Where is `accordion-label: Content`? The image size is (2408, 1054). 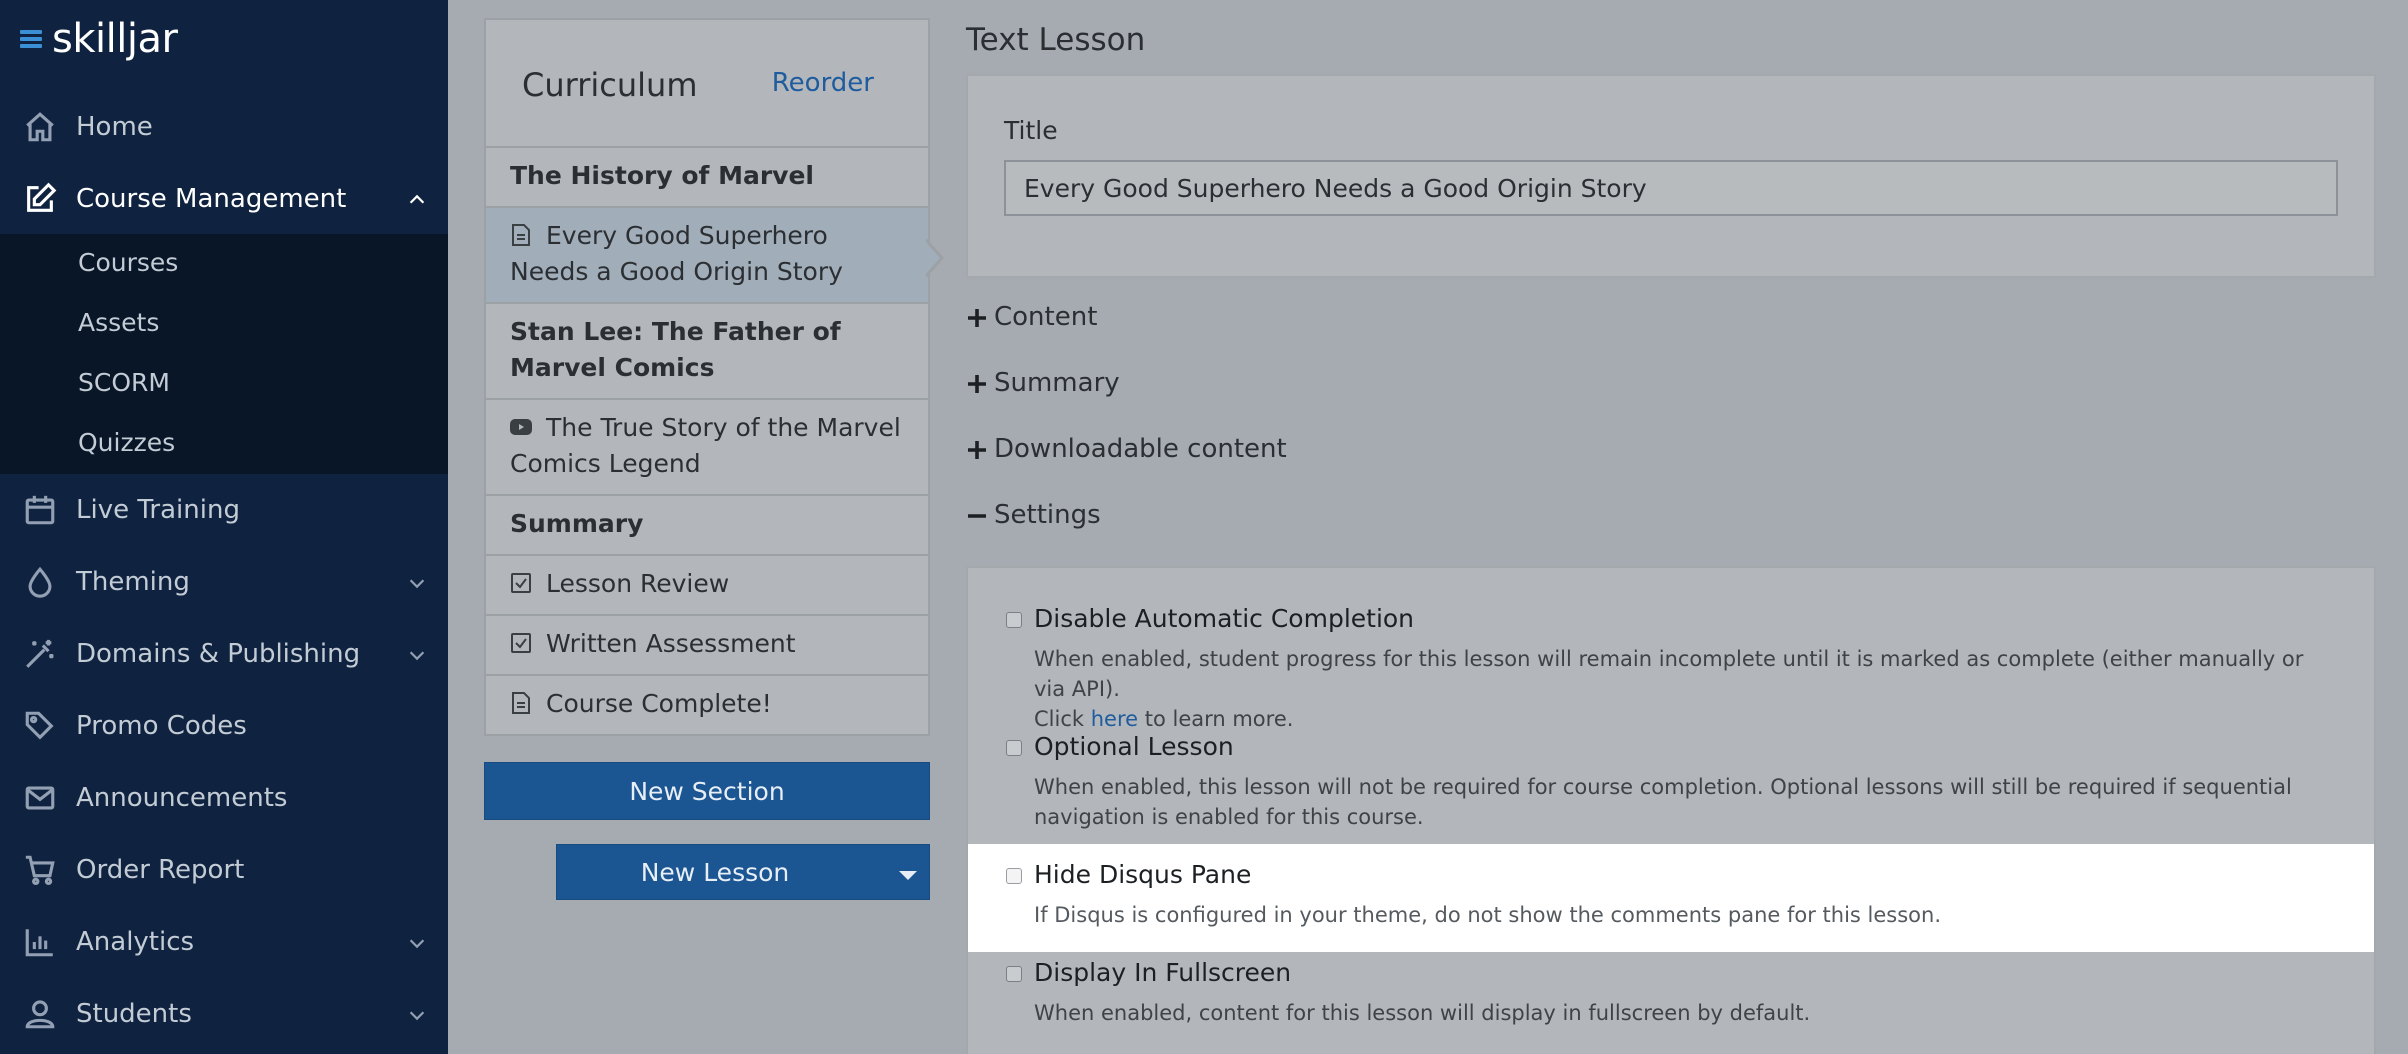
accordion-label: Content is located at coordinates (1046, 317).